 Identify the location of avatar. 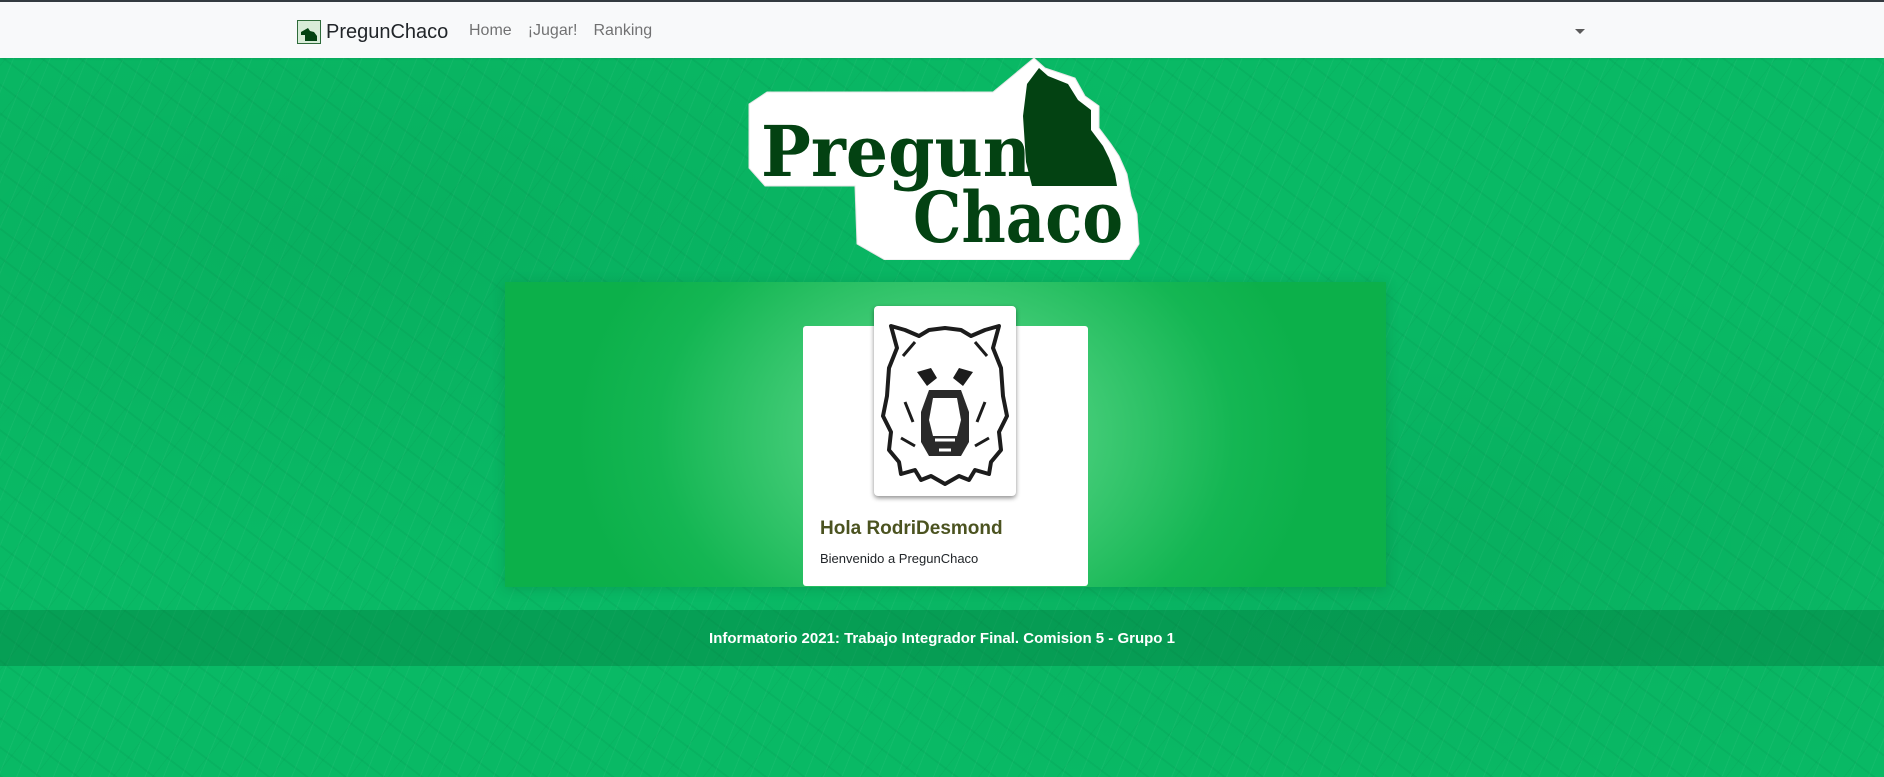
(945, 401).